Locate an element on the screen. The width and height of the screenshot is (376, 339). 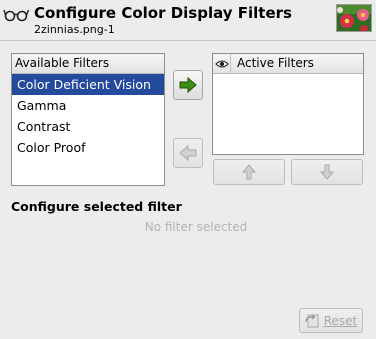
header-separator is located at coordinates (188, 40).